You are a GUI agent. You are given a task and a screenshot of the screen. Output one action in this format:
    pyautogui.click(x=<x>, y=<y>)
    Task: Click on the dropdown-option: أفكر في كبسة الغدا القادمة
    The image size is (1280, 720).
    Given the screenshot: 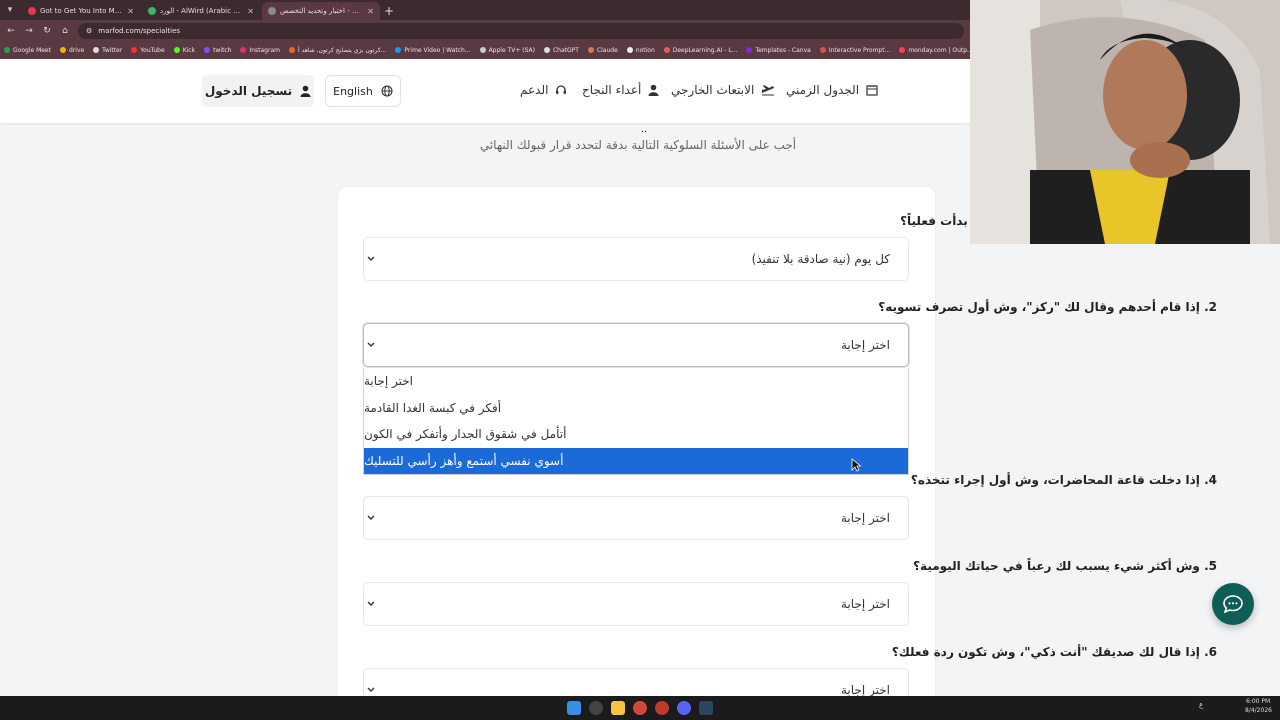 What is the action you would take?
    pyautogui.click(x=636, y=408)
    